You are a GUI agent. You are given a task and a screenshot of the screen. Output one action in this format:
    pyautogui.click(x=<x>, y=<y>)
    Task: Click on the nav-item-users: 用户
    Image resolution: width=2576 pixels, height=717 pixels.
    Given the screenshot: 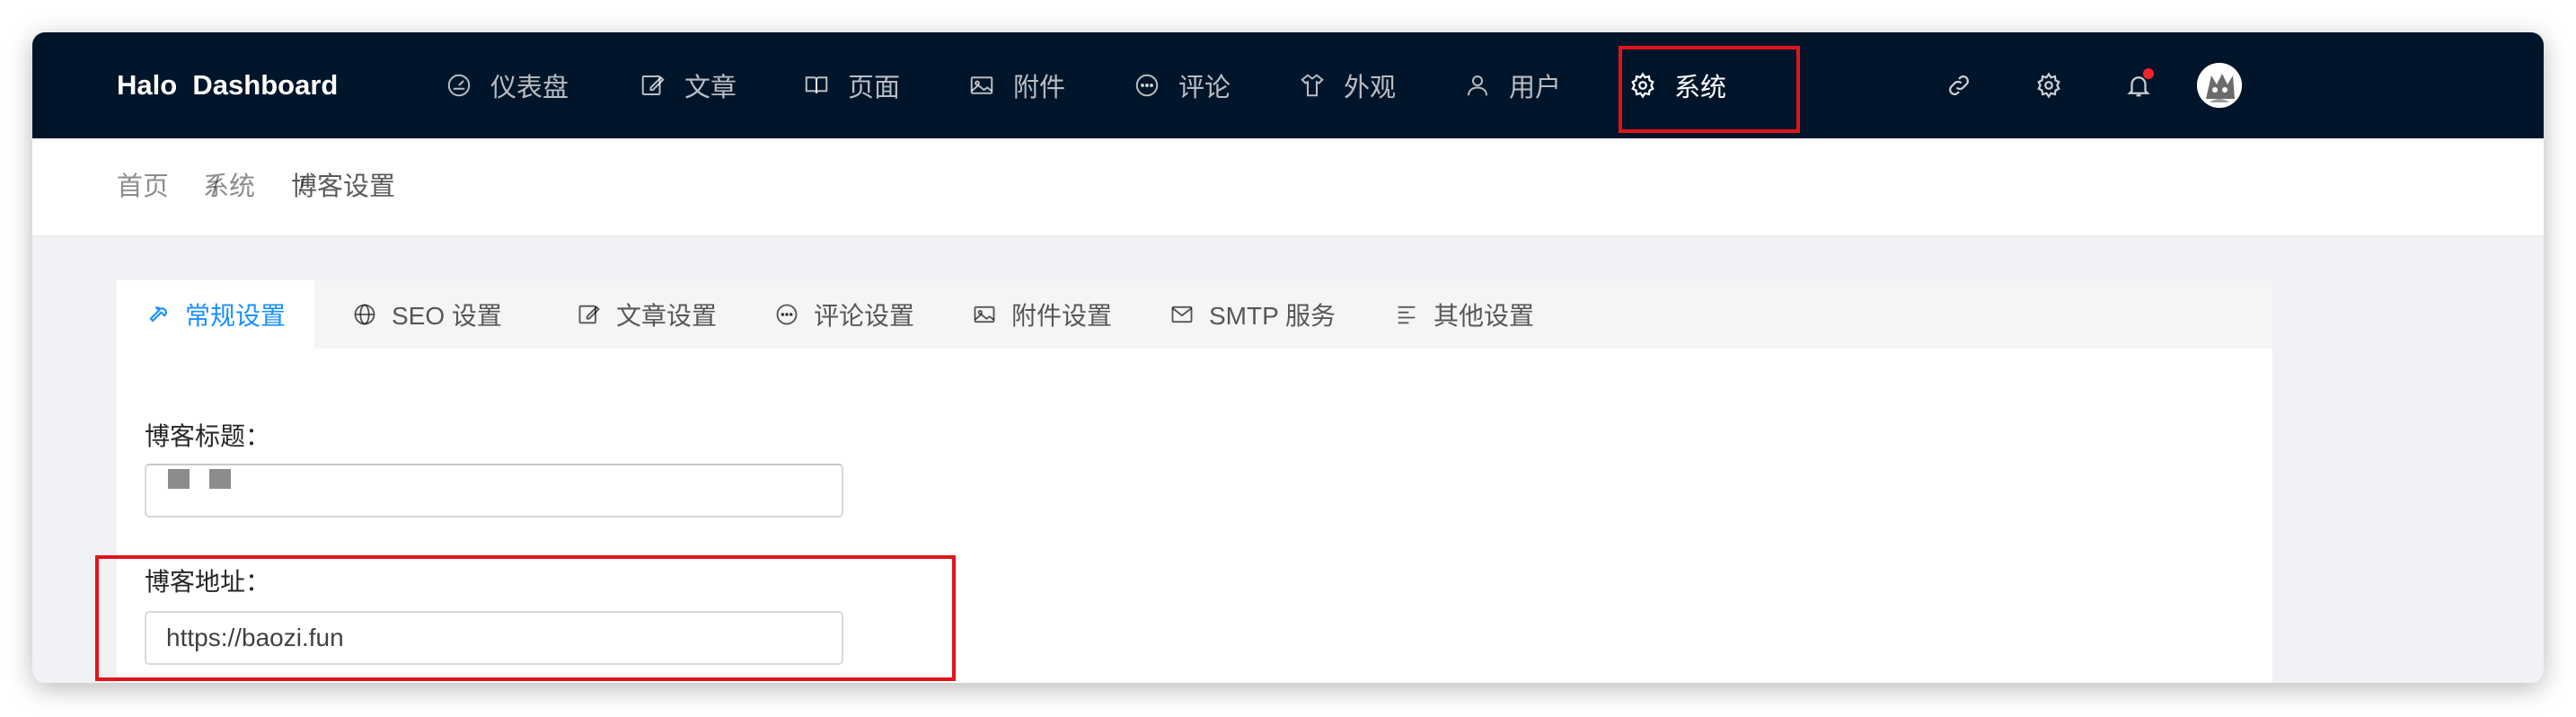 What is the action you would take?
    pyautogui.click(x=1512, y=85)
    